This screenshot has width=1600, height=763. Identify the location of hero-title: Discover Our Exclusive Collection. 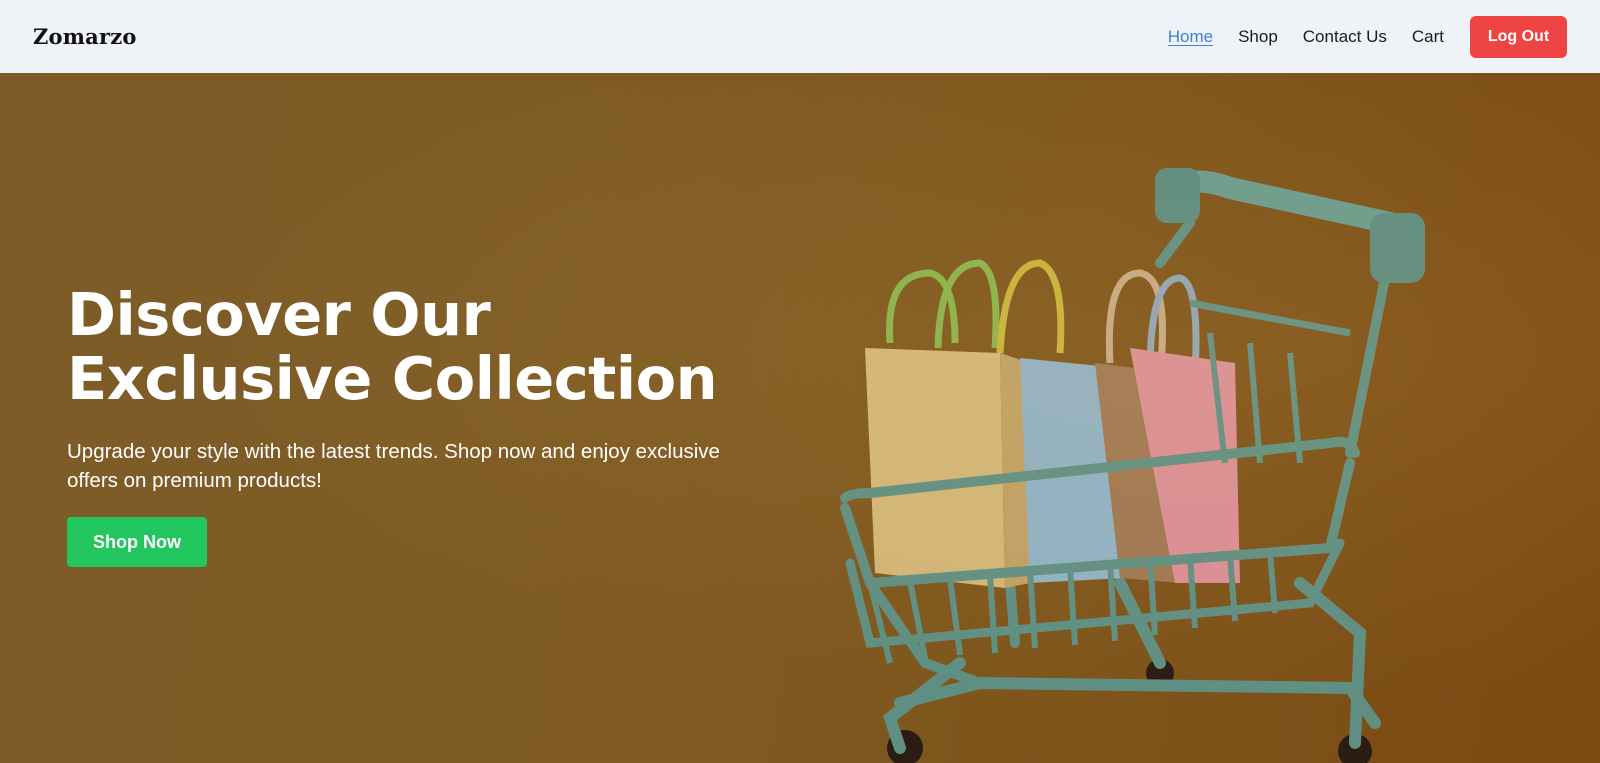
(392, 346).